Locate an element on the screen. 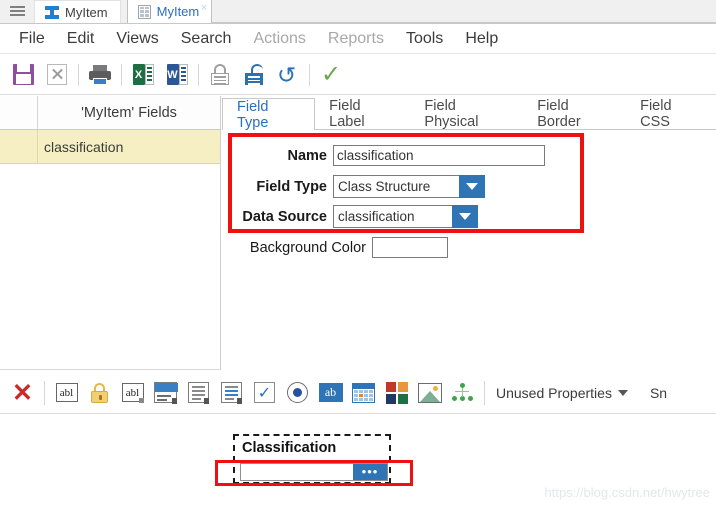  form-row-background-color: Background Color is located at coordinates (406, 247).